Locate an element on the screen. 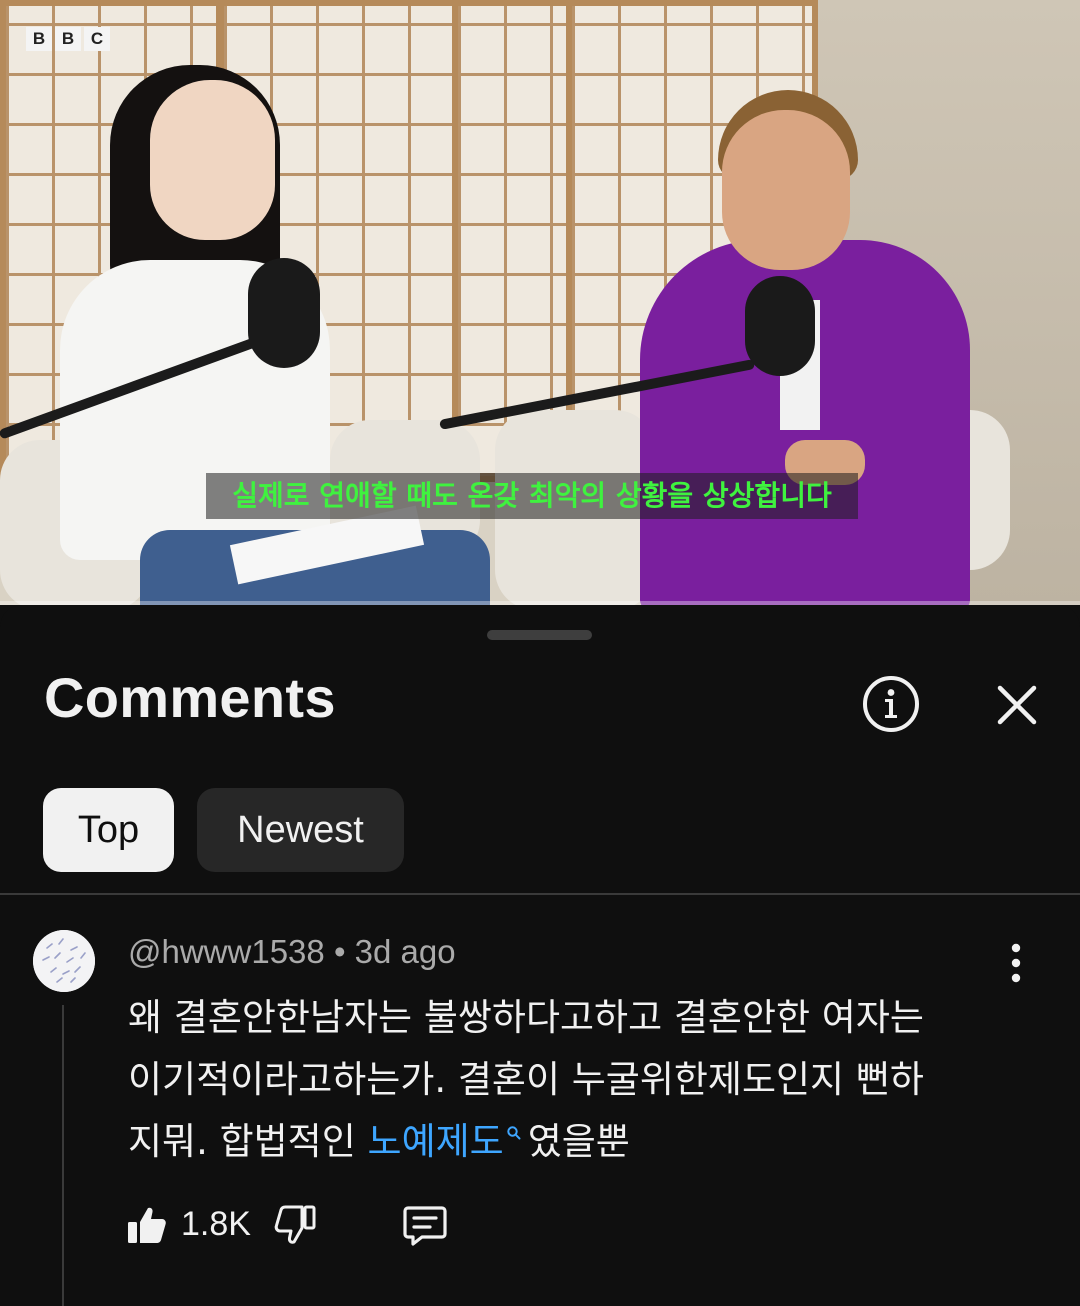 The height and width of the screenshot is (1306, 1080). divider is located at coordinates (540, 894).